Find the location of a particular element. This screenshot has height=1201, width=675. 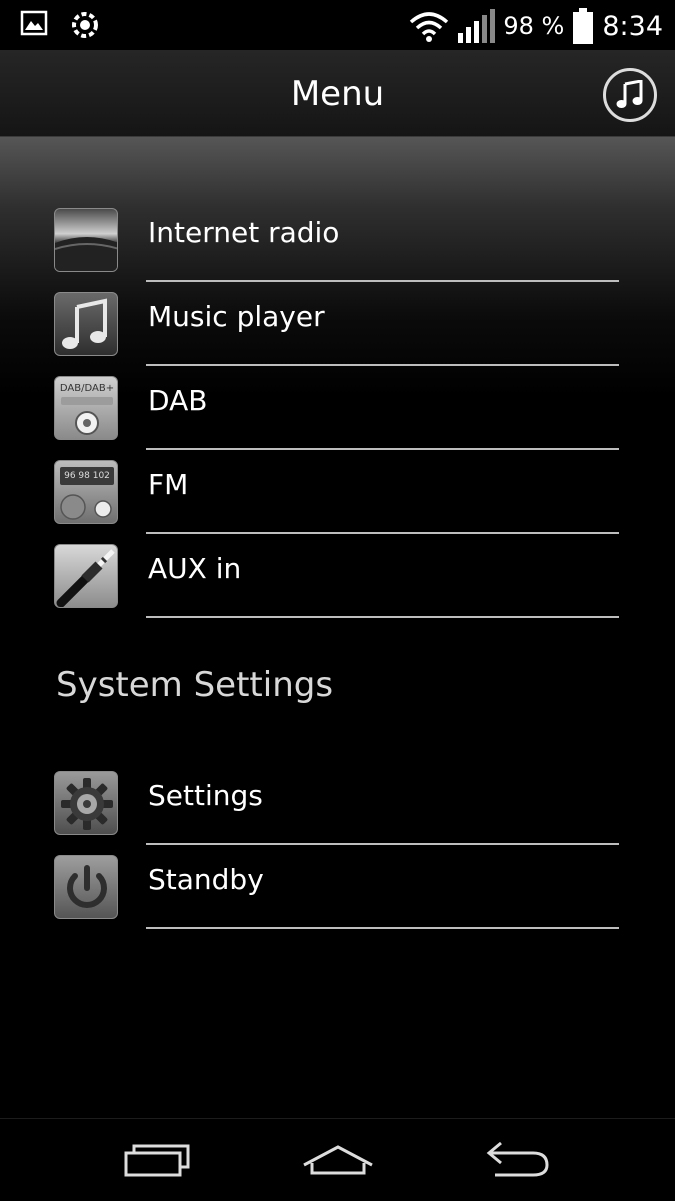

gallery-icon is located at coordinates (34, 23).